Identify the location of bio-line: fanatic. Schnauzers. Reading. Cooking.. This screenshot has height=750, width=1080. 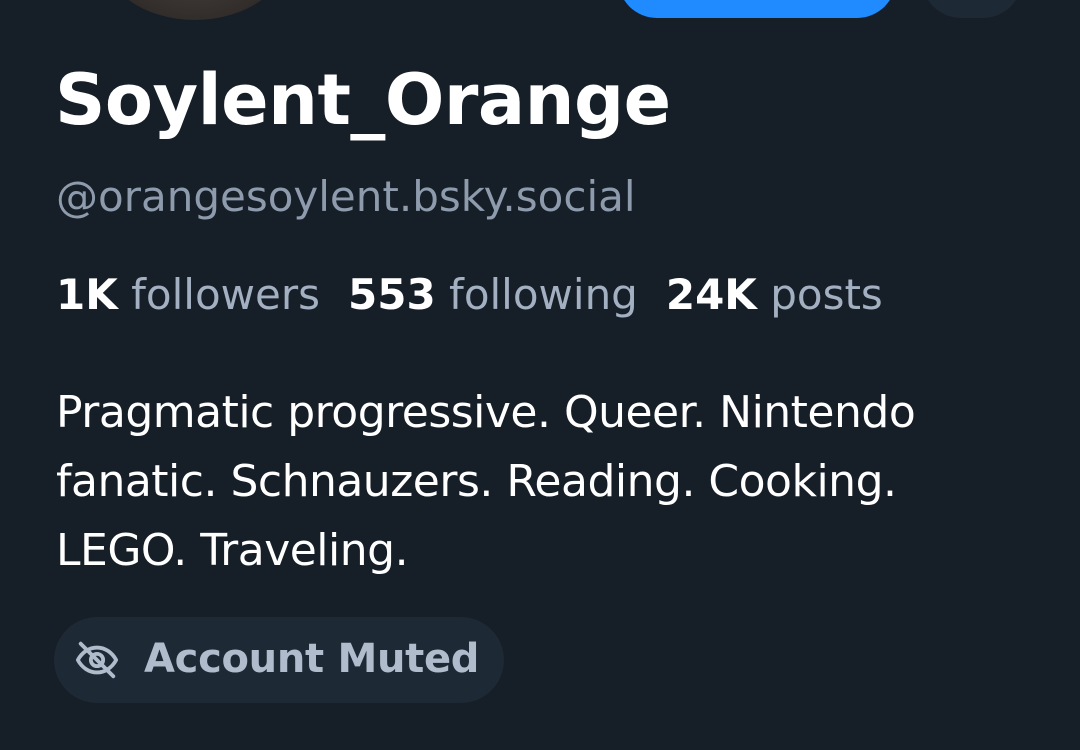
(476, 481).